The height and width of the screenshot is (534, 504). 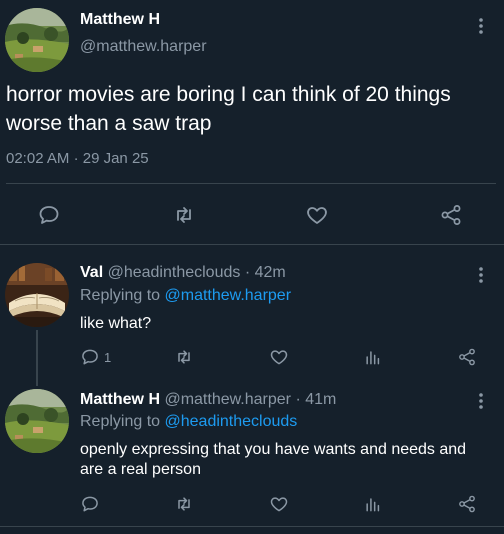 I want to click on thread-line, so click(x=37, y=358).